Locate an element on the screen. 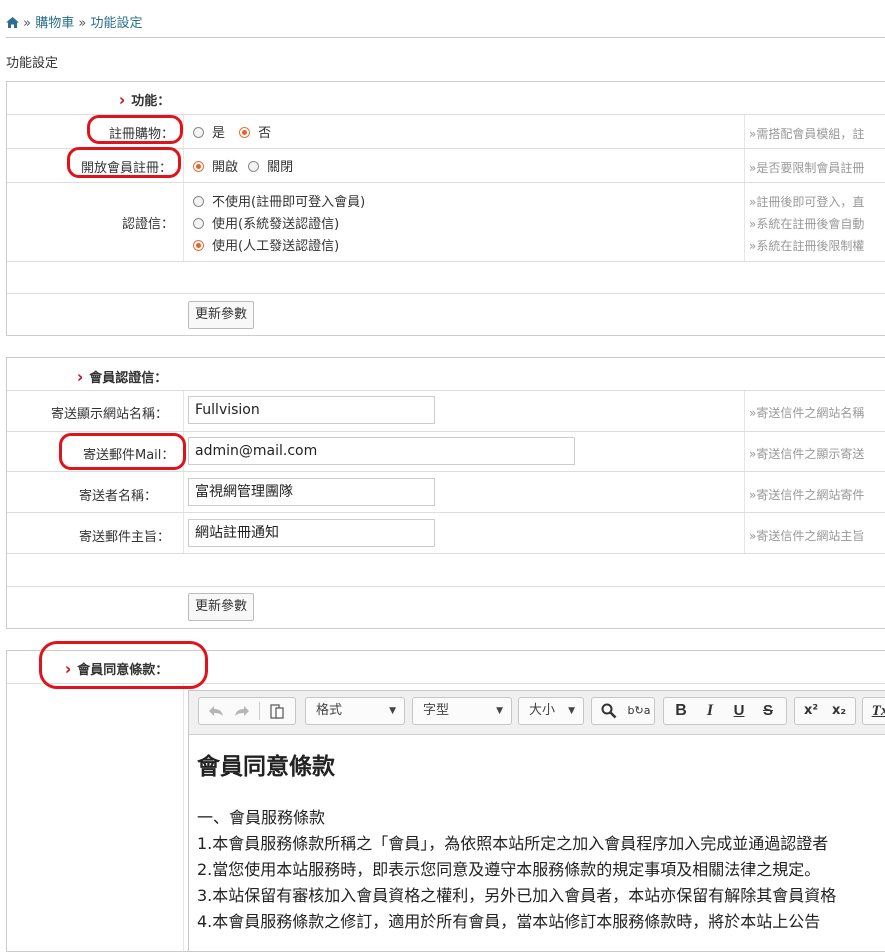 Image resolution: width=885 pixels, height=952 pixels. section-title-feature: › 功能： is located at coordinates (145, 100).